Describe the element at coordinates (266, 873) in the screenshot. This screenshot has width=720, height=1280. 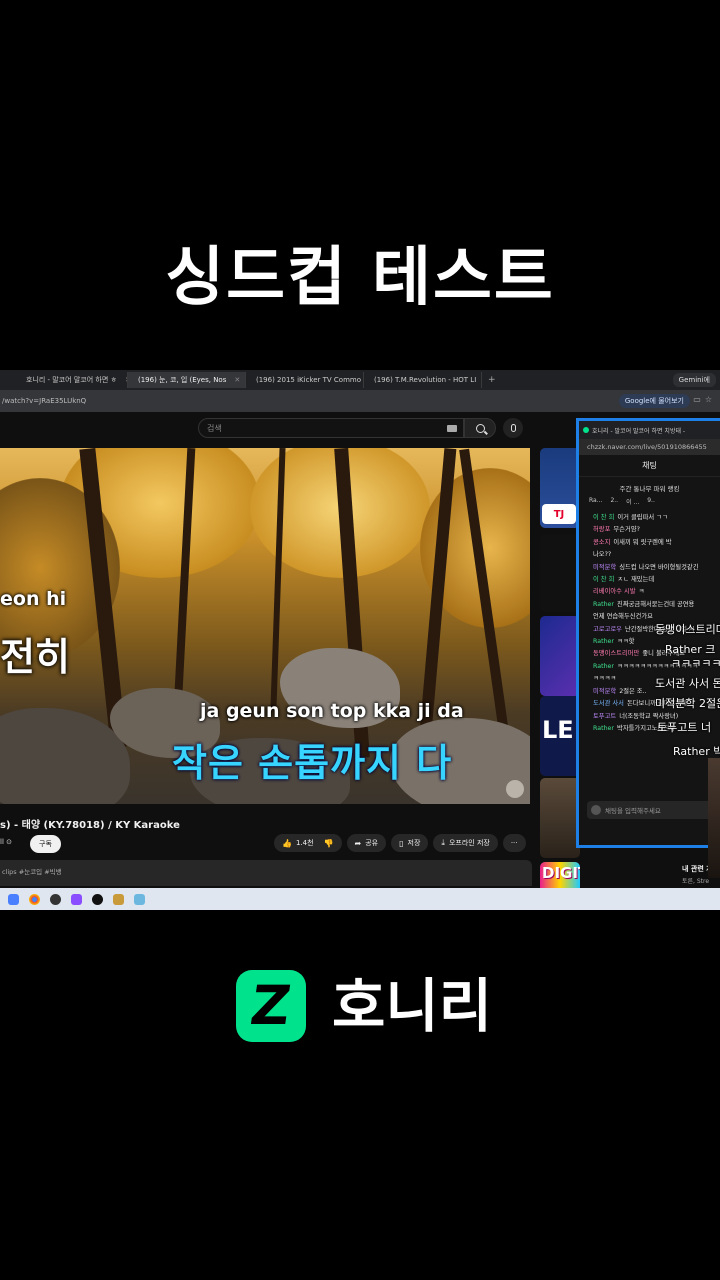
I see `video-description: clips #눈코입 #빅뱅` at that location.